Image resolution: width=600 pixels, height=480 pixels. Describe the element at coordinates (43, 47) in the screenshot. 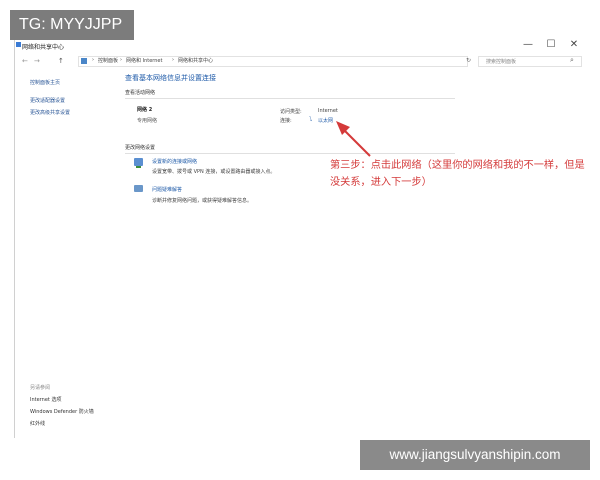

I see `window-title: 网络和共享中心` at that location.